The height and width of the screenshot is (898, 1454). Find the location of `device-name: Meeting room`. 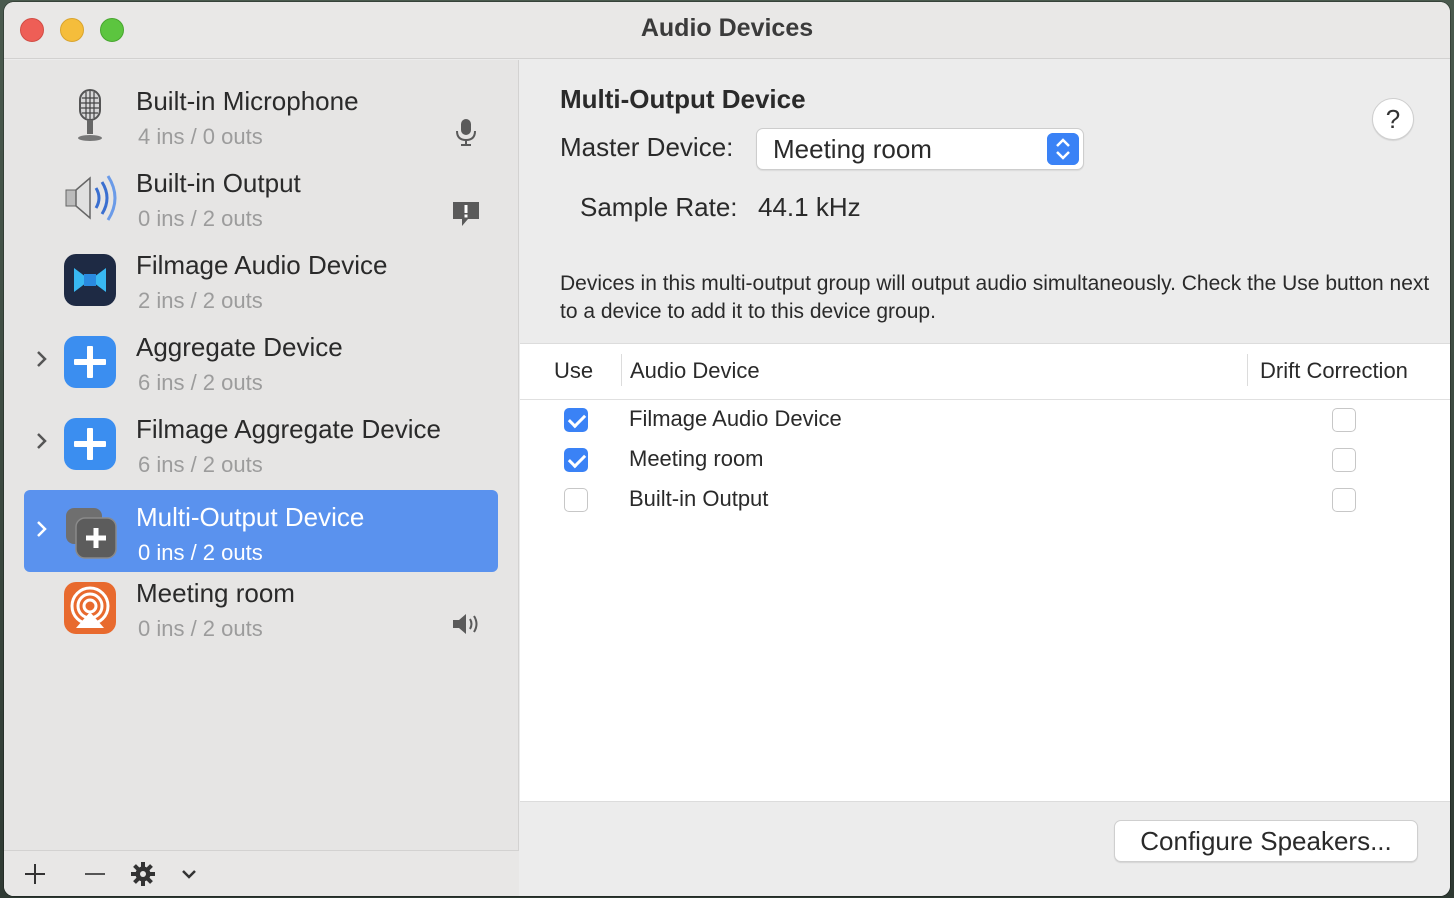

device-name: Meeting room is located at coordinates (215, 593).